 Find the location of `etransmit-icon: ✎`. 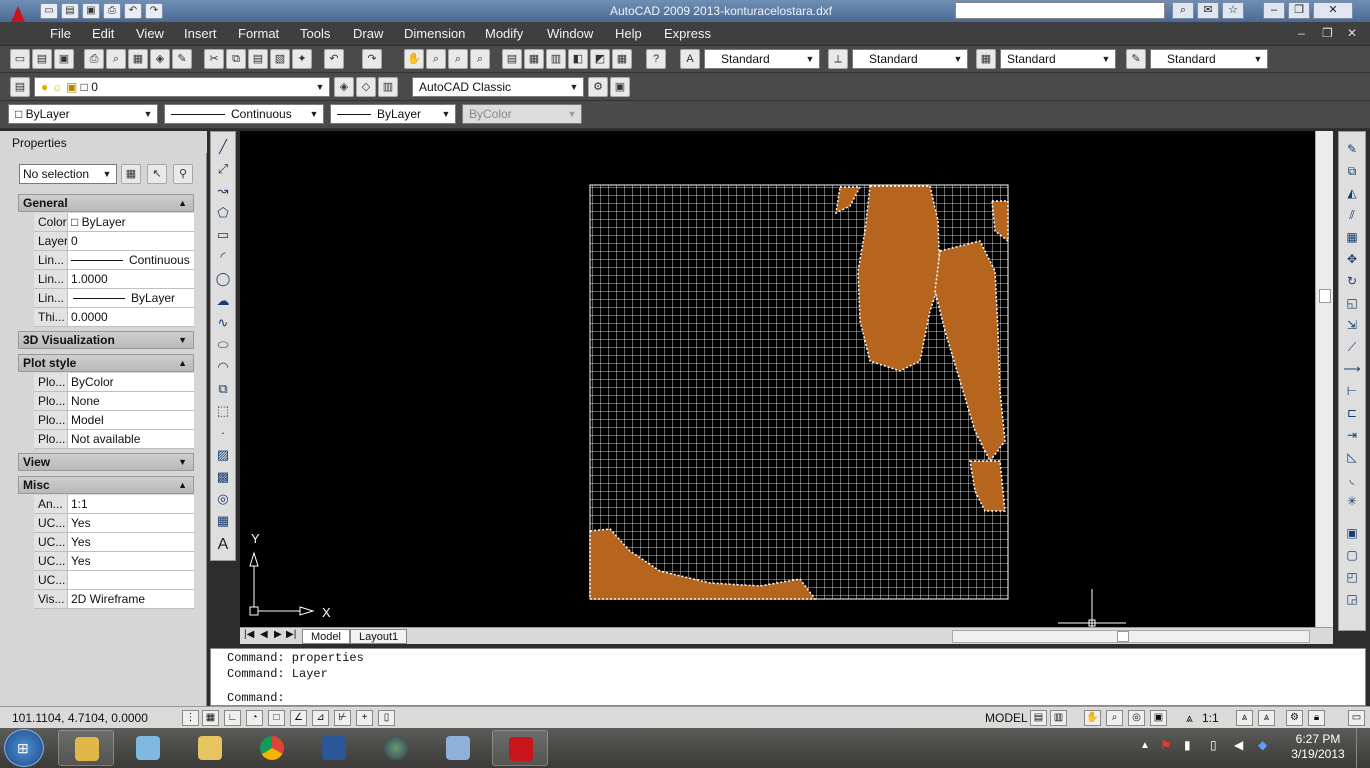

etransmit-icon: ✎ is located at coordinates (182, 59).